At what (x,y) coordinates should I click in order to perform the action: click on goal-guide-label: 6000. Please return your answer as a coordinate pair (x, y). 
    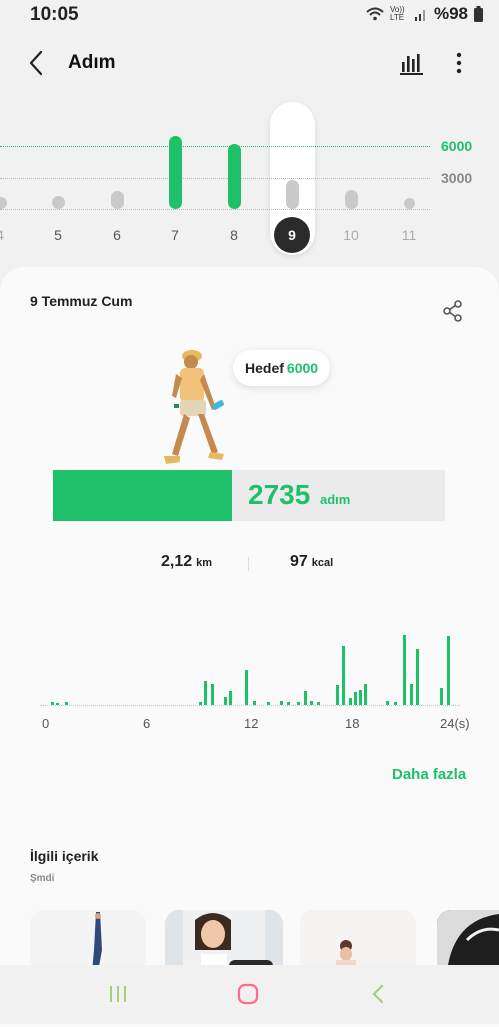
    Looking at the image, I should click on (457, 146).